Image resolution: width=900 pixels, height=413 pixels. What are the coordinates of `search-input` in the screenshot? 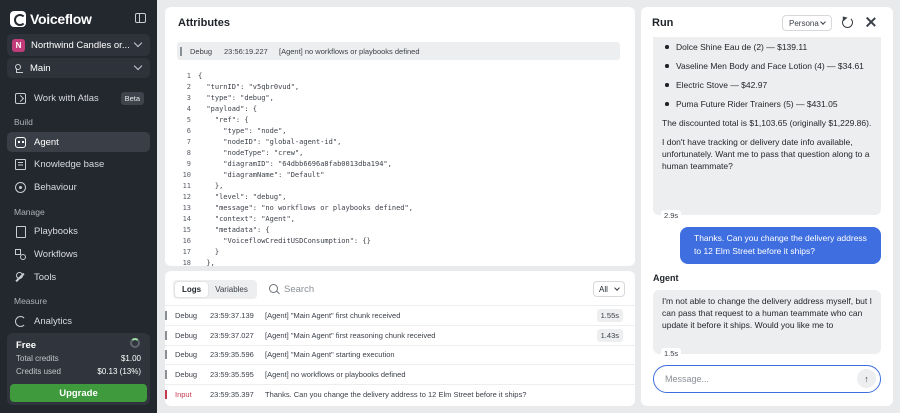 It's located at (434, 289).